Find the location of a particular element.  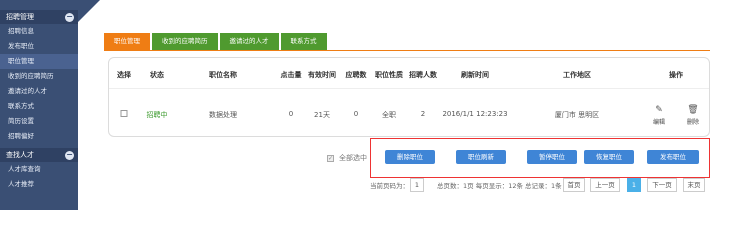

count-value: 2 is located at coordinates (423, 114).